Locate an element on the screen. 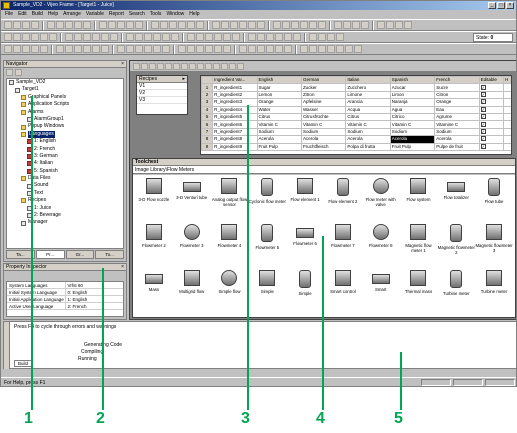 This screenshot has height=433, width=517. table-cell: Orange is located at coordinates (279, 102).